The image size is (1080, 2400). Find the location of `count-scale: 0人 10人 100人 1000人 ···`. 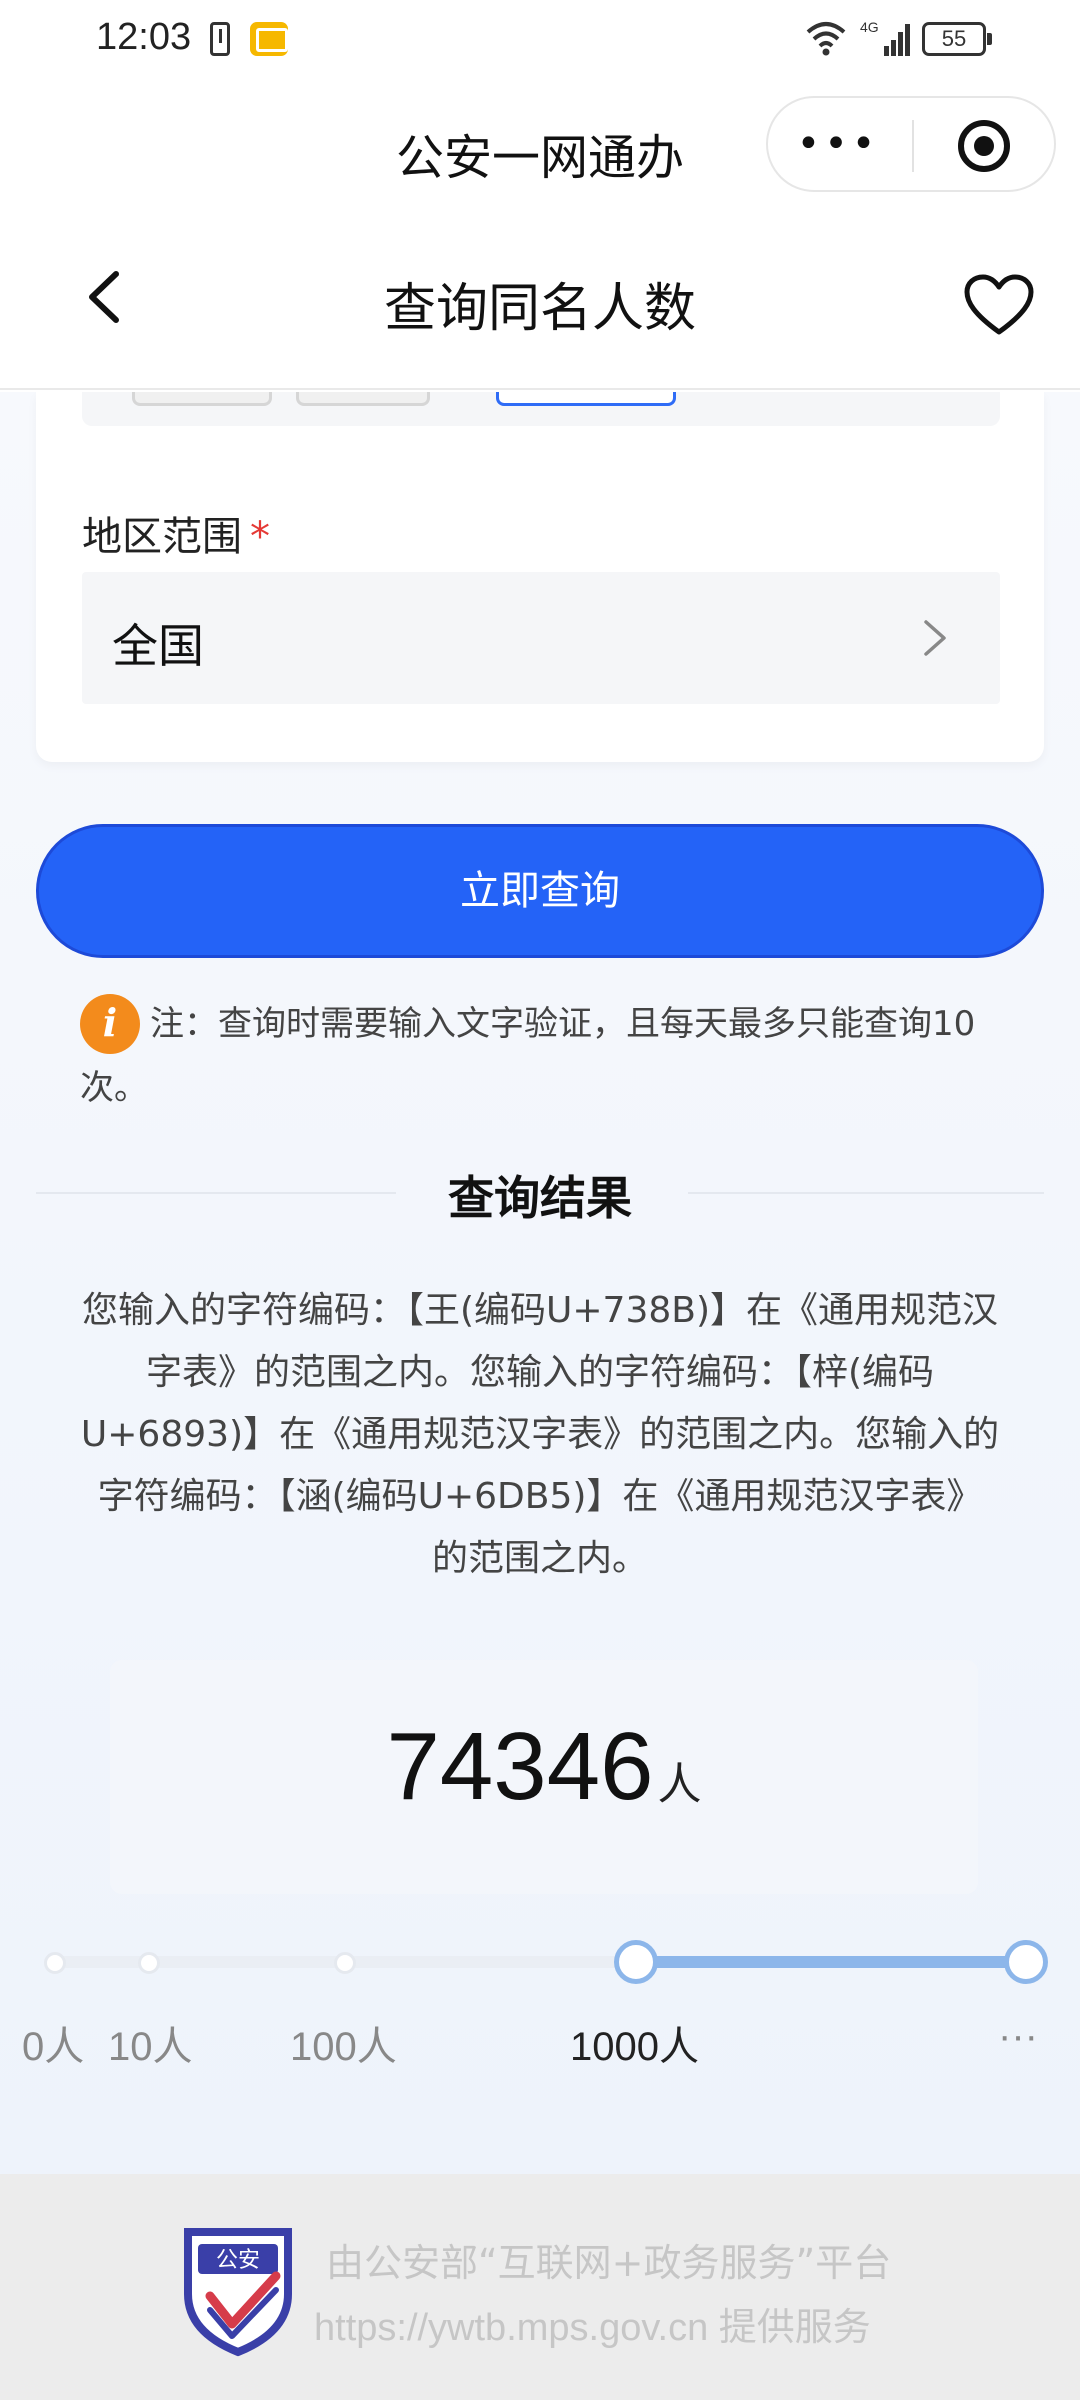

count-scale: 0人 10人 100人 1000人 ··· is located at coordinates (540, 2002).